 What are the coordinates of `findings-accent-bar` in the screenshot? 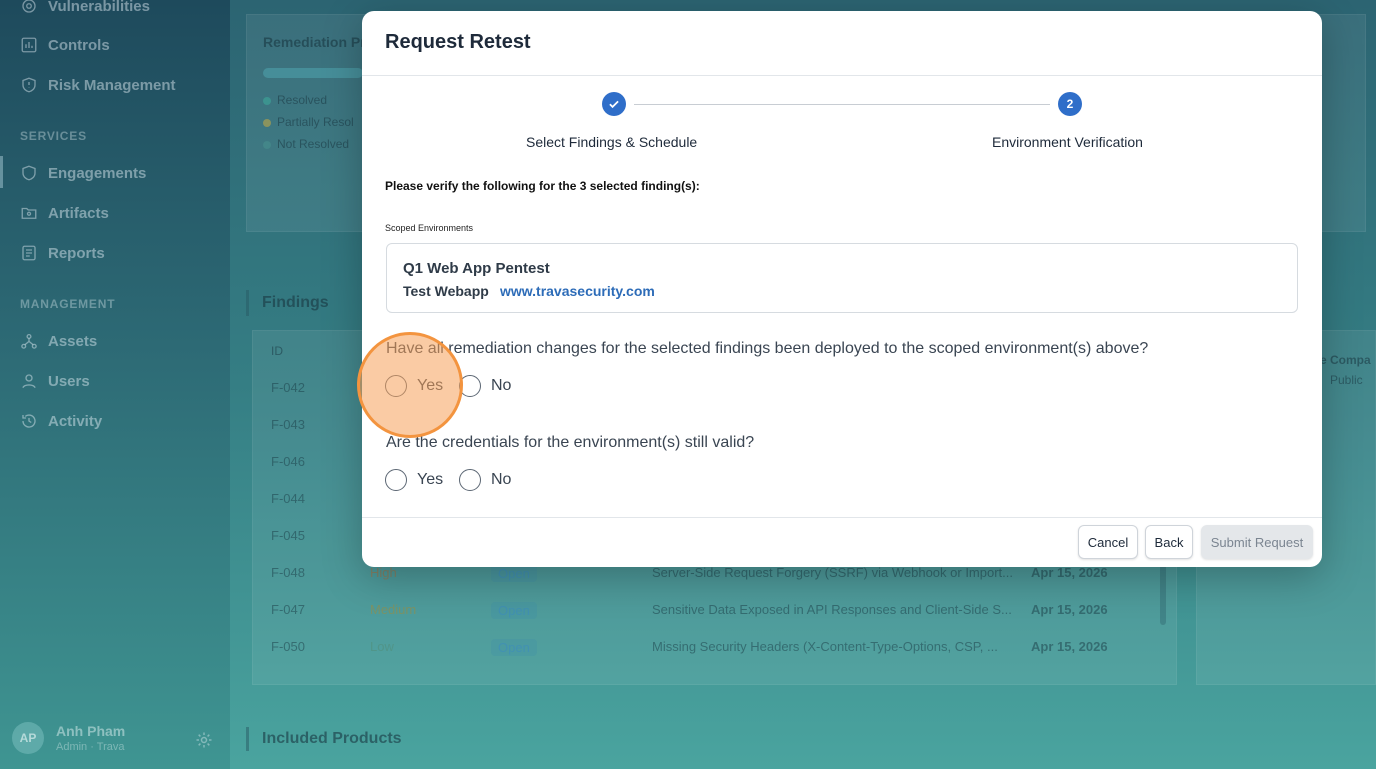 It's located at (247, 303).